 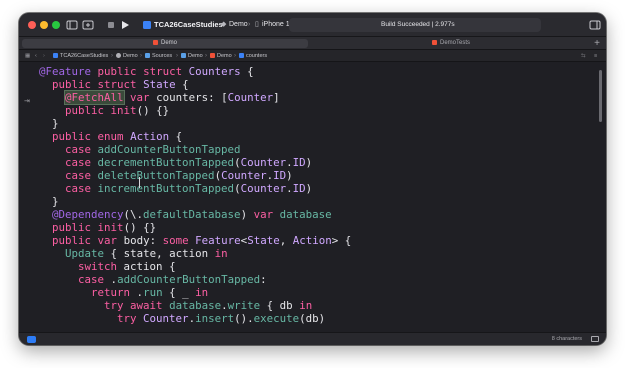 I want to click on scheme-selector: Demo, so click(x=238, y=25).